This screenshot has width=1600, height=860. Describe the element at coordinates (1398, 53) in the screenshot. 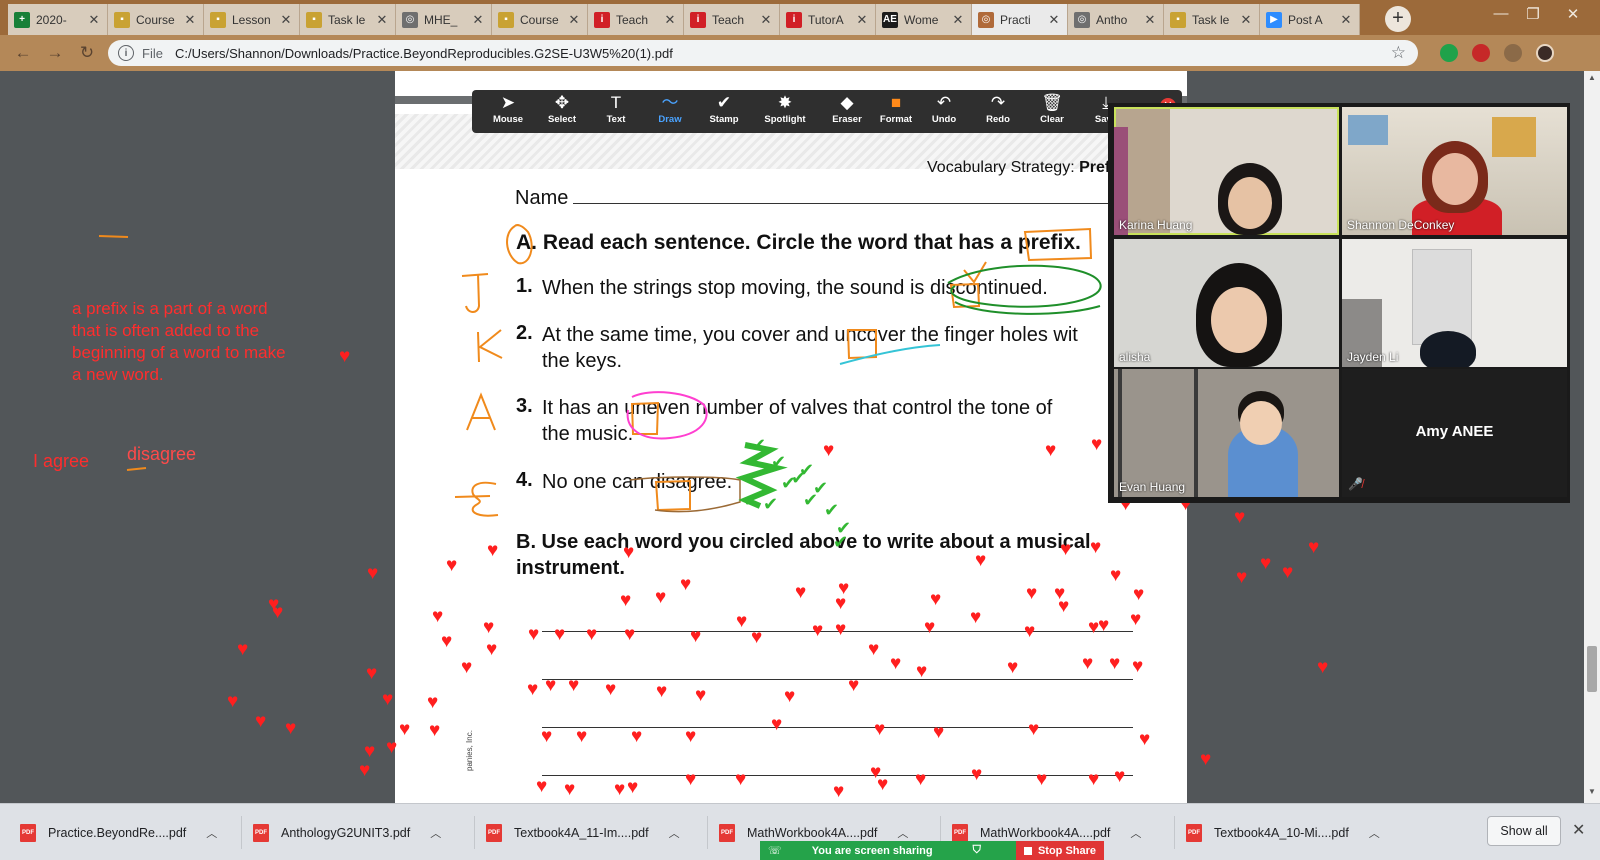

I see `bookmark-star-icon: ☆` at that location.